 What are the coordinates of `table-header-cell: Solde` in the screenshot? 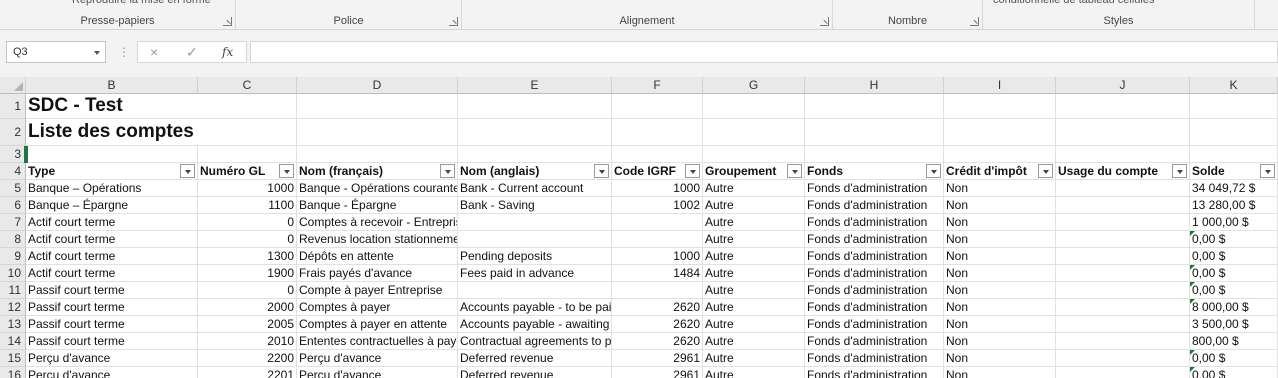 It's located at (1234, 171).